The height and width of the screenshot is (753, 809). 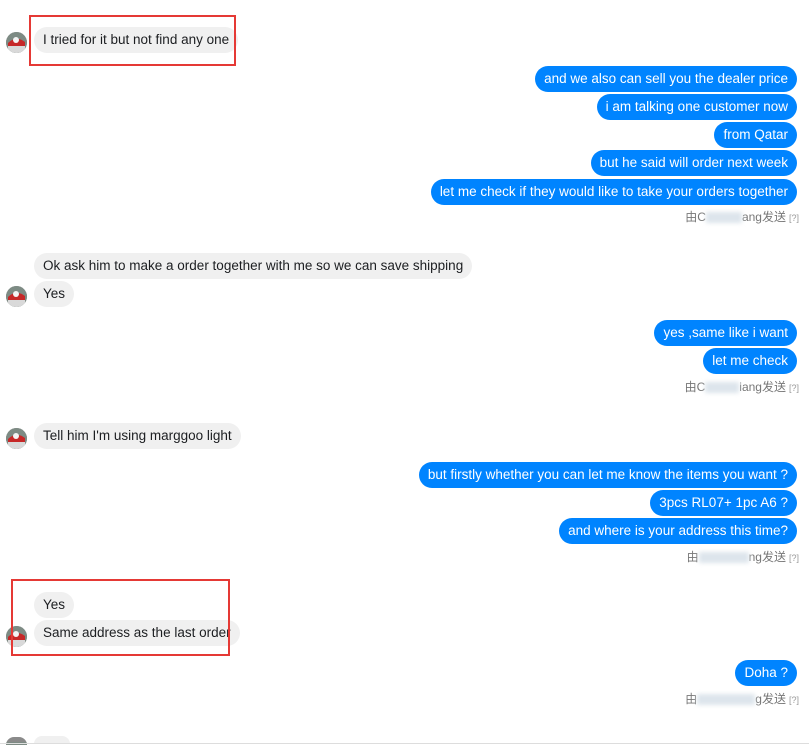 What do you see at coordinates (678, 531) in the screenshot?
I see `outgoing-message: and where is your address this time?` at bounding box center [678, 531].